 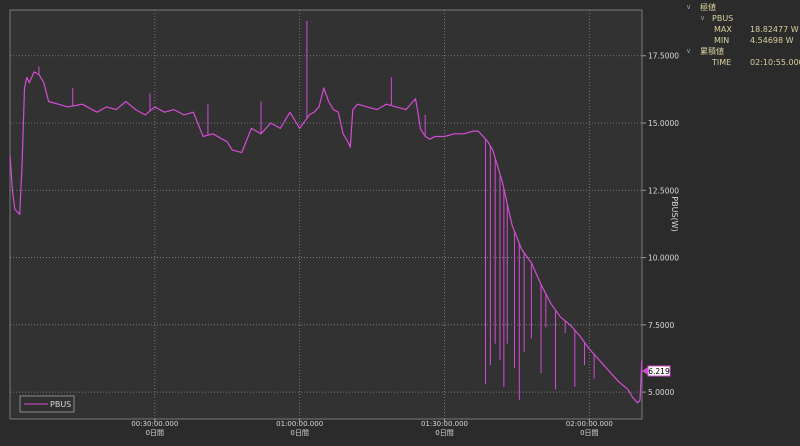 I want to click on tree-node-pbus-label: PBUS, so click(x=723, y=18).